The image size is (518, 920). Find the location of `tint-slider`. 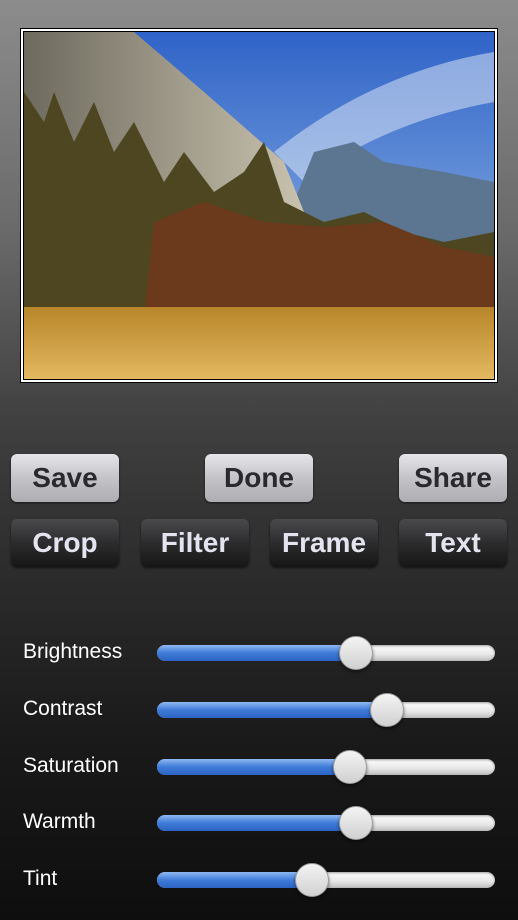

tint-slider is located at coordinates (326, 880).